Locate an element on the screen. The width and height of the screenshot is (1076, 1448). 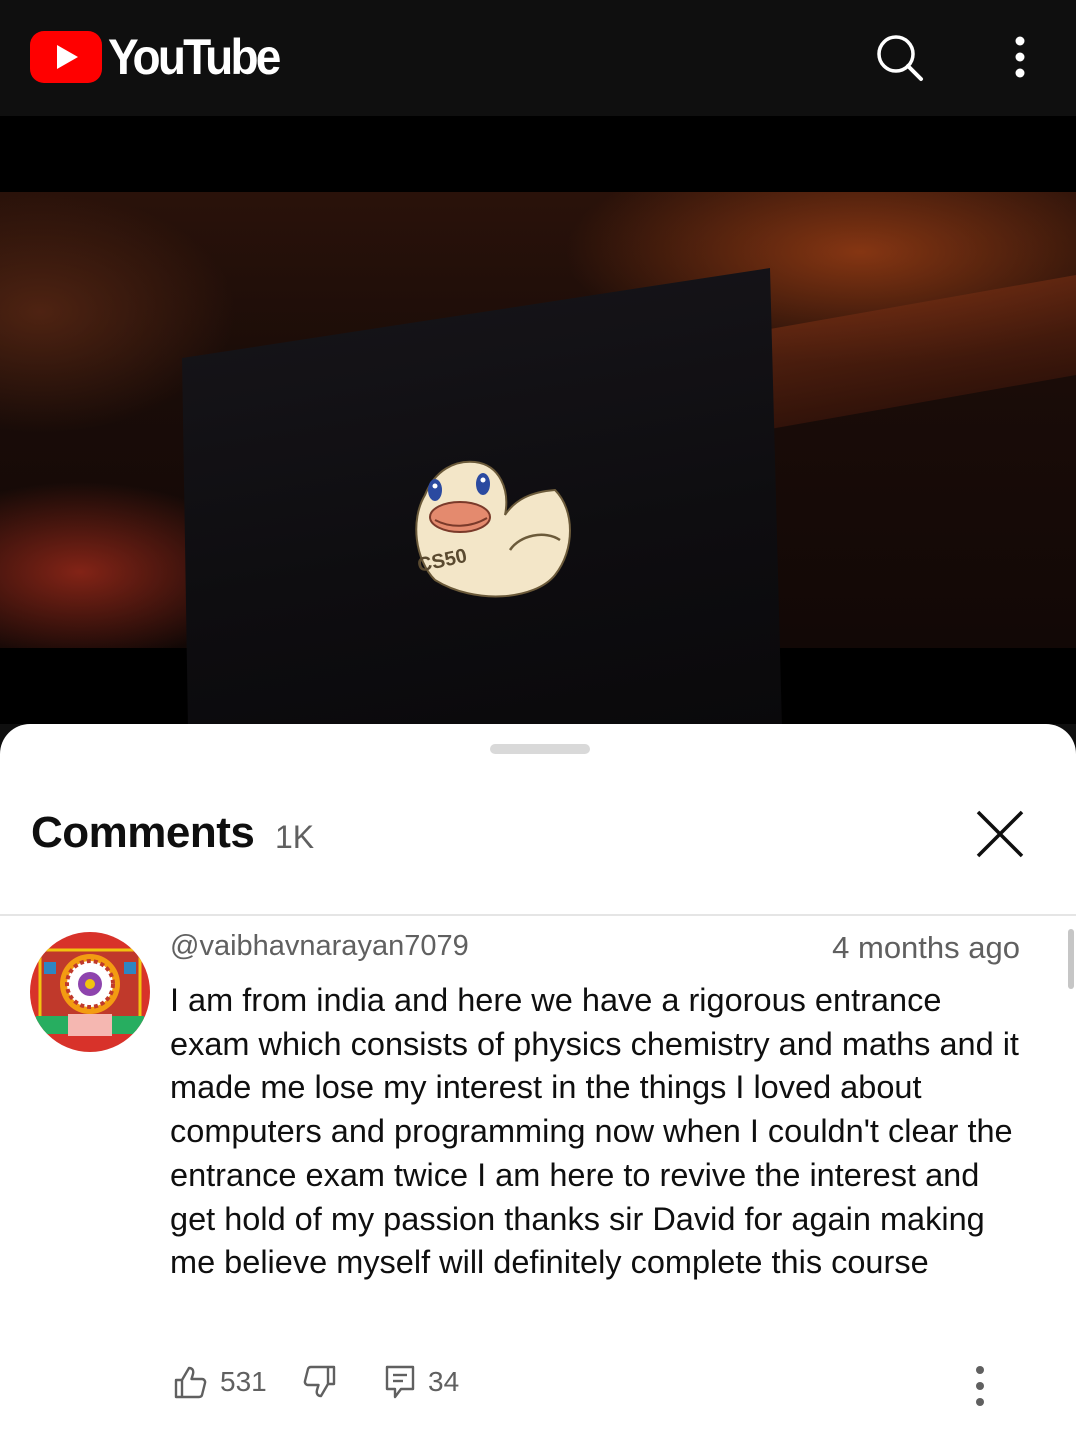
more-options-button is located at coordinates (1020, 57).